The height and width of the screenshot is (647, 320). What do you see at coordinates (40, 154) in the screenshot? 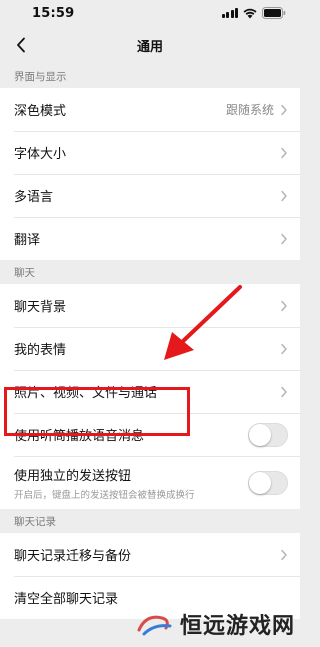
I see `row-label: 字体大小` at bounding box center [40, 154].